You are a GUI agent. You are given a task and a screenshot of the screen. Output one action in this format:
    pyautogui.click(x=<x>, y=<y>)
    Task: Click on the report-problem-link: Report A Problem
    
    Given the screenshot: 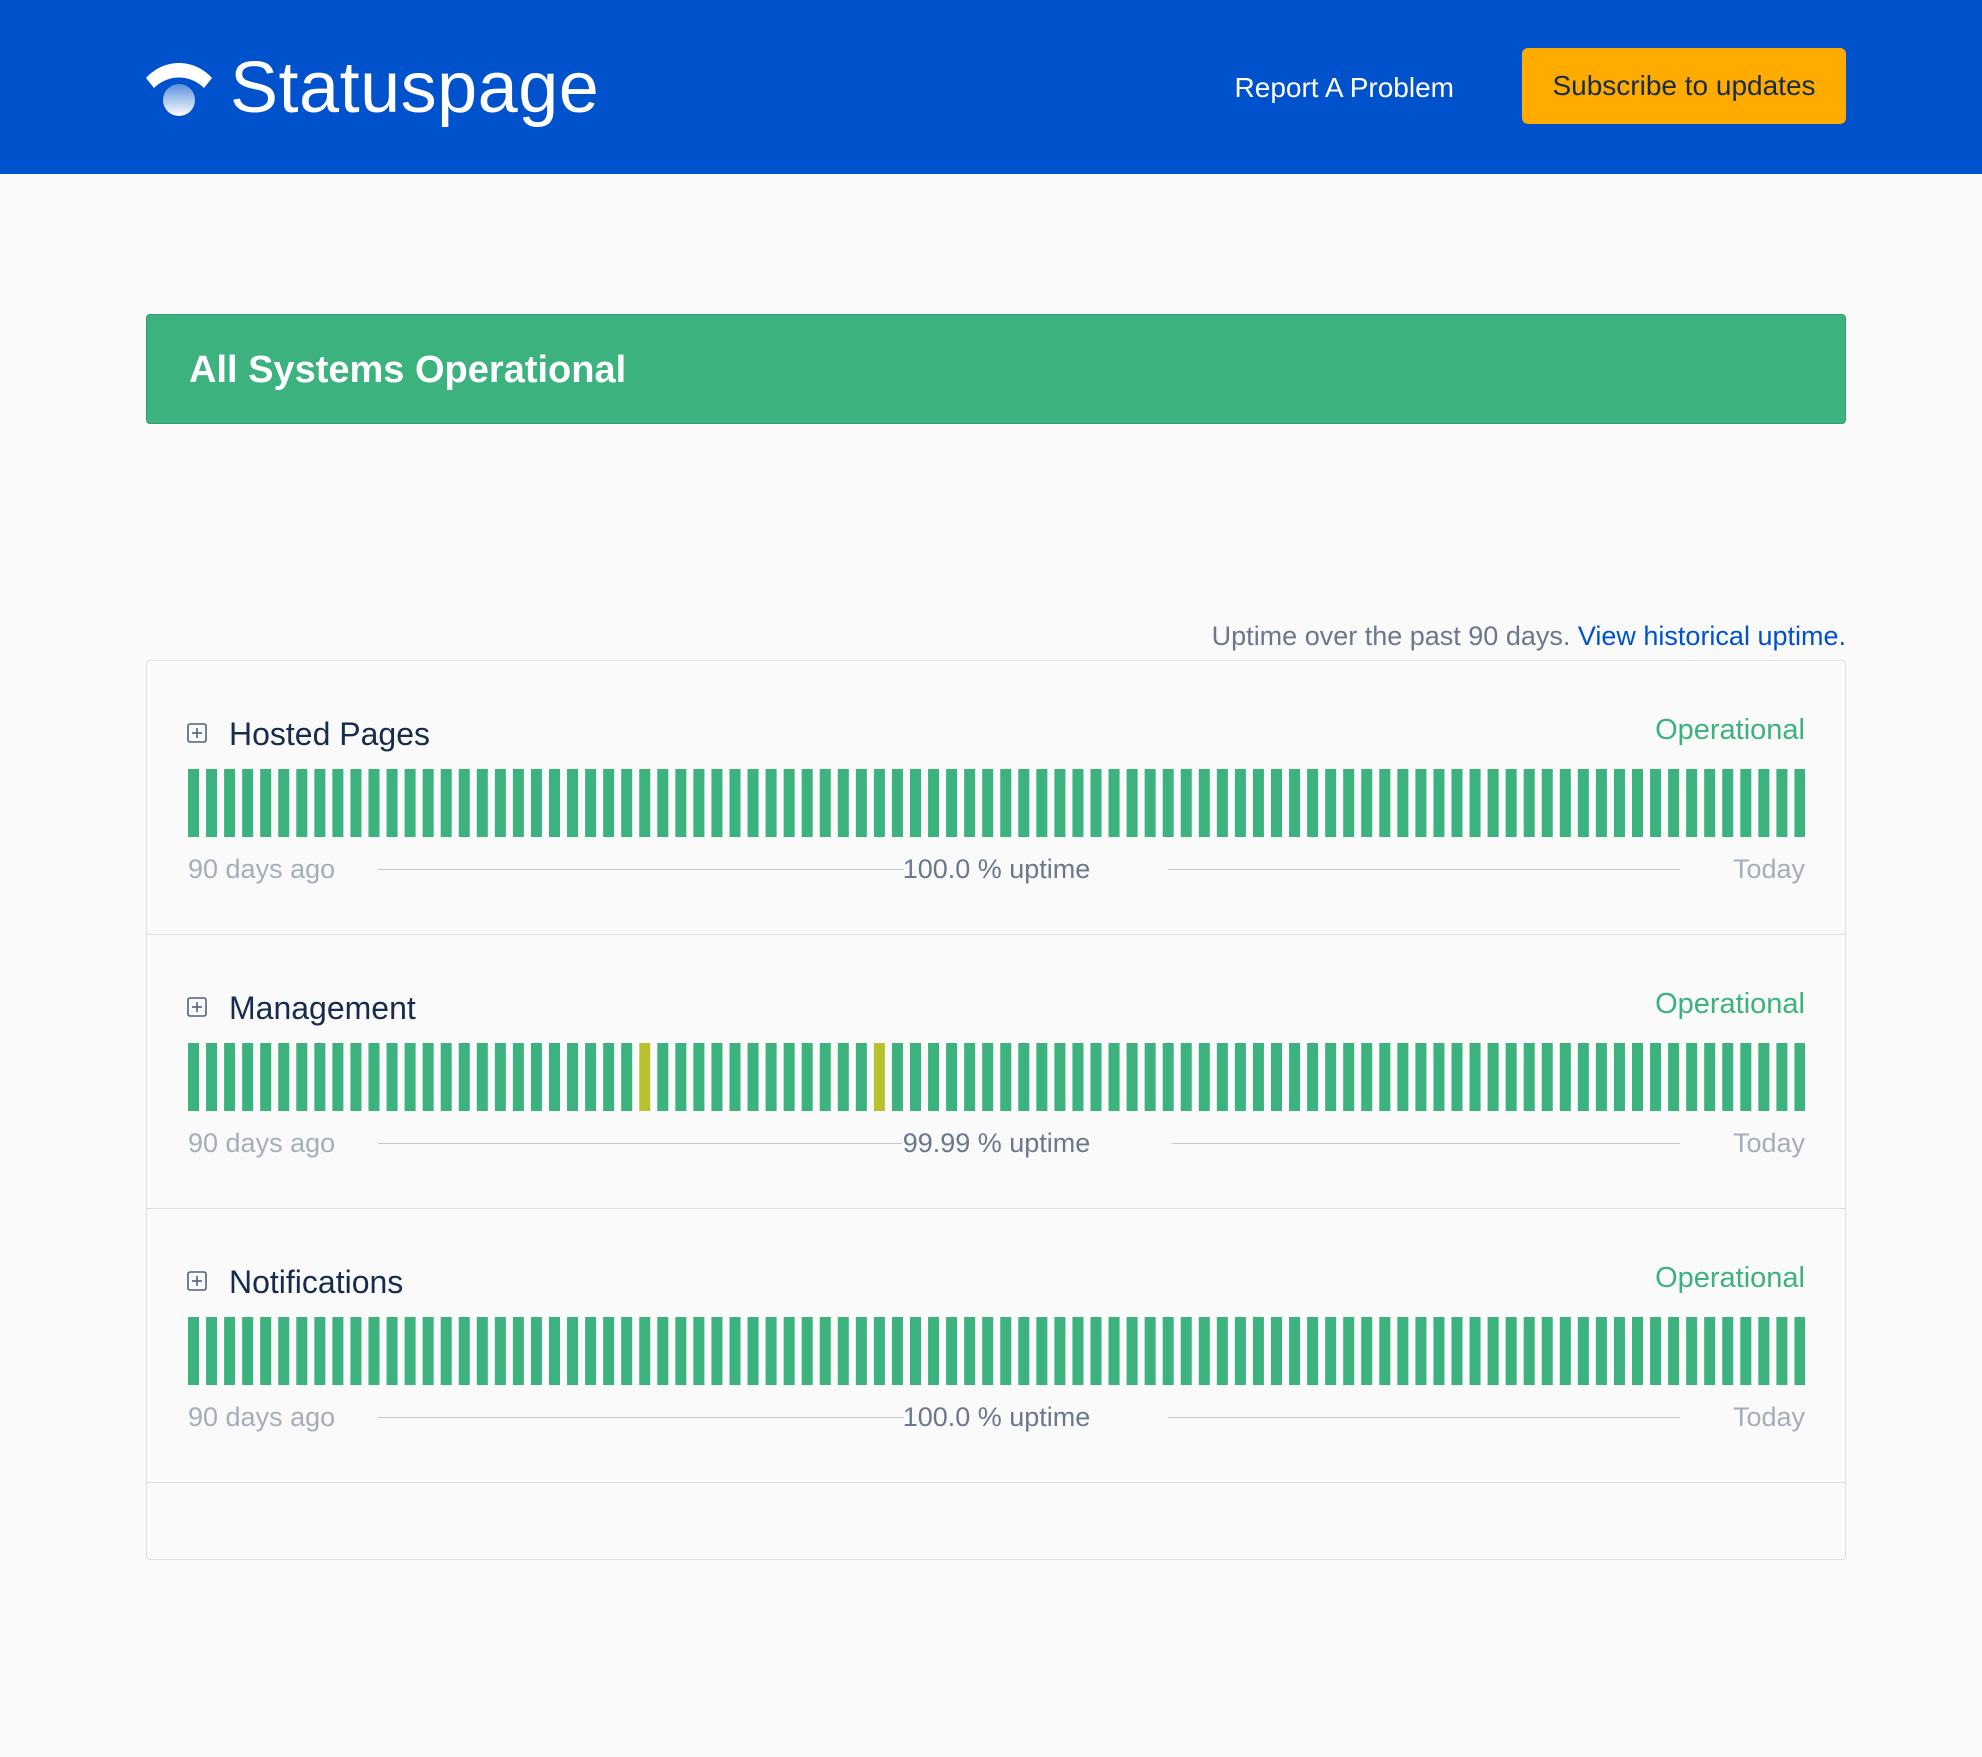 What is the action you would take?
    pyautogui.click(x=1344, y=88)
    